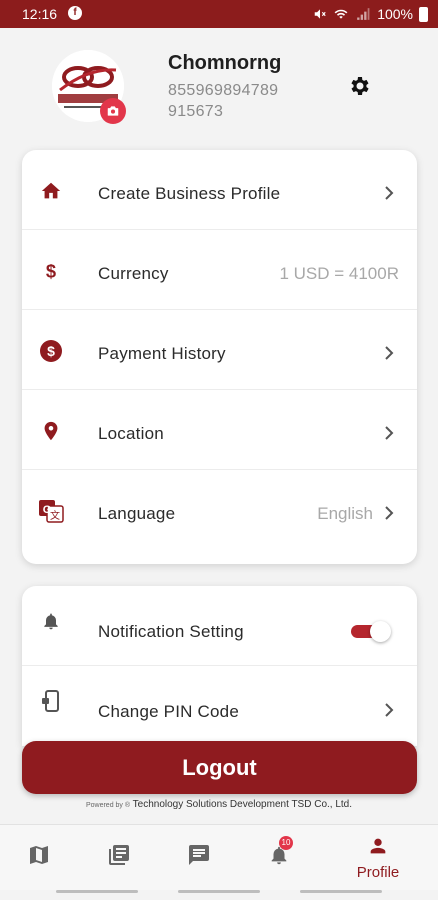  I want to click on nav-messages, so click(199, 855).